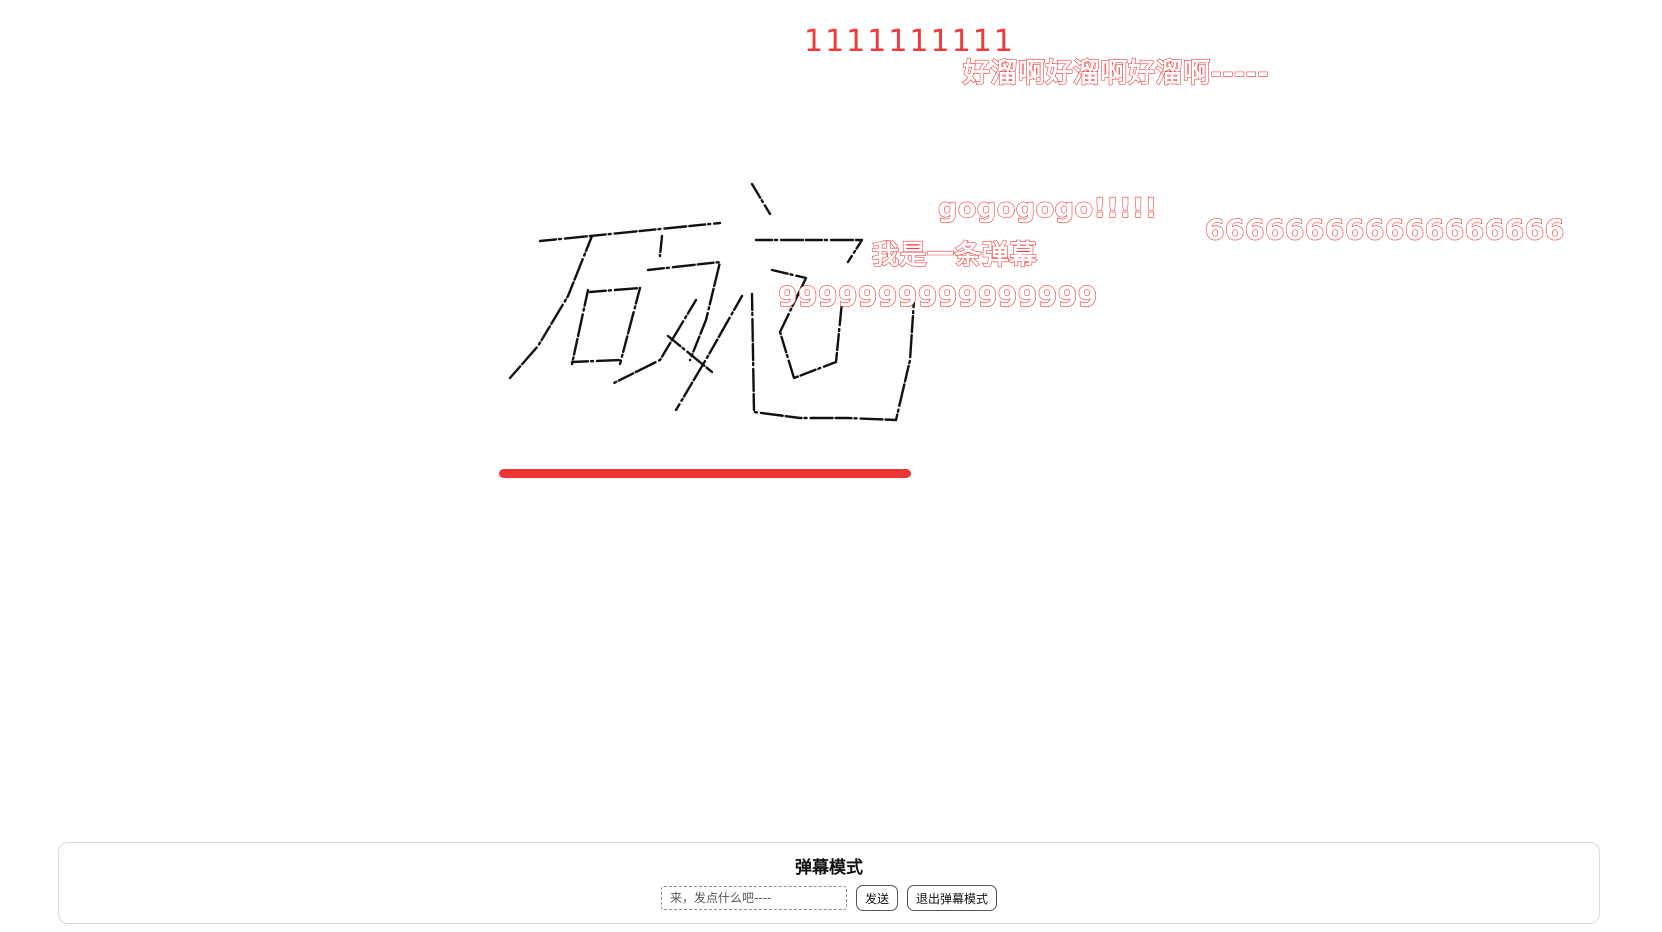 The width and height of the screenshot is (1662, 932). What do you see at coordinates (615, 290) in the screenshot?
I see `stroke-shi-box-top` at bounding box center [615, 290].